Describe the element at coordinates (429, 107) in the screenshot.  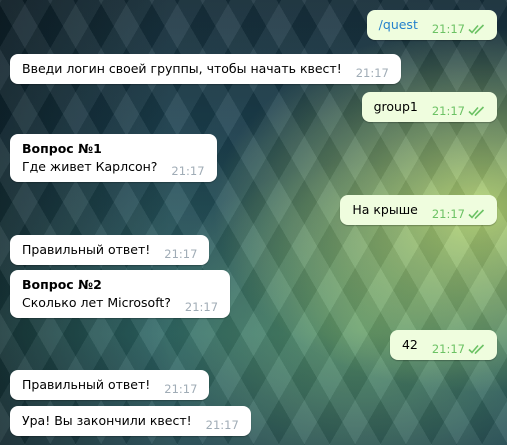
I see `message-outgoing: group1 21:17` at that location.